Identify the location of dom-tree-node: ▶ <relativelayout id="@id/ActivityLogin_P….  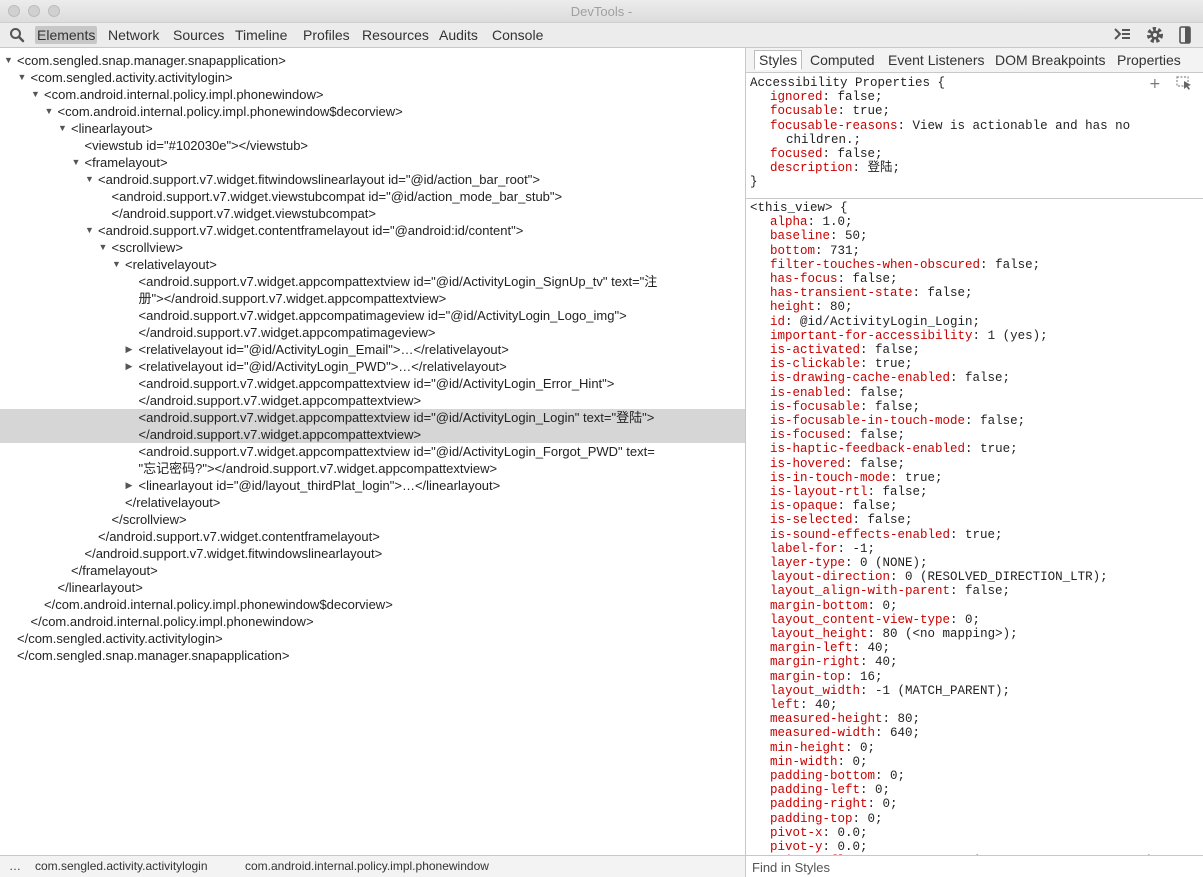
(372, 366).